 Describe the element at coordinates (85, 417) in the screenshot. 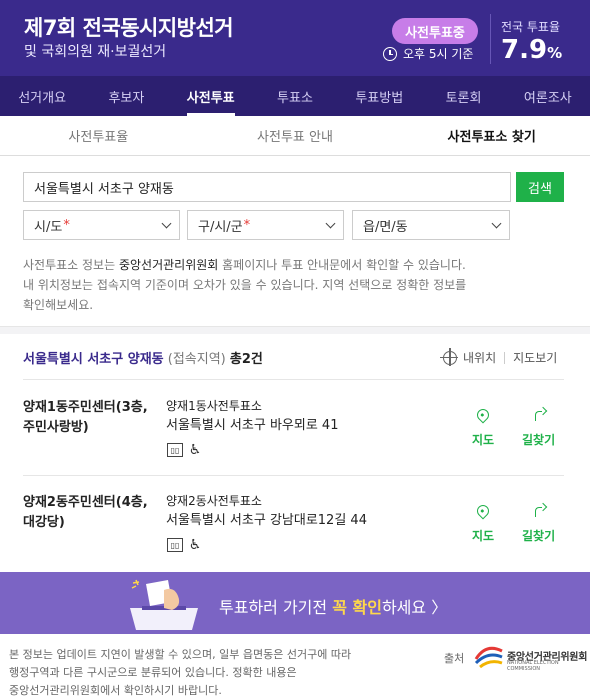

I see `place-name: 양재1동주민센터(3층, 주민사랑방)` at that location.